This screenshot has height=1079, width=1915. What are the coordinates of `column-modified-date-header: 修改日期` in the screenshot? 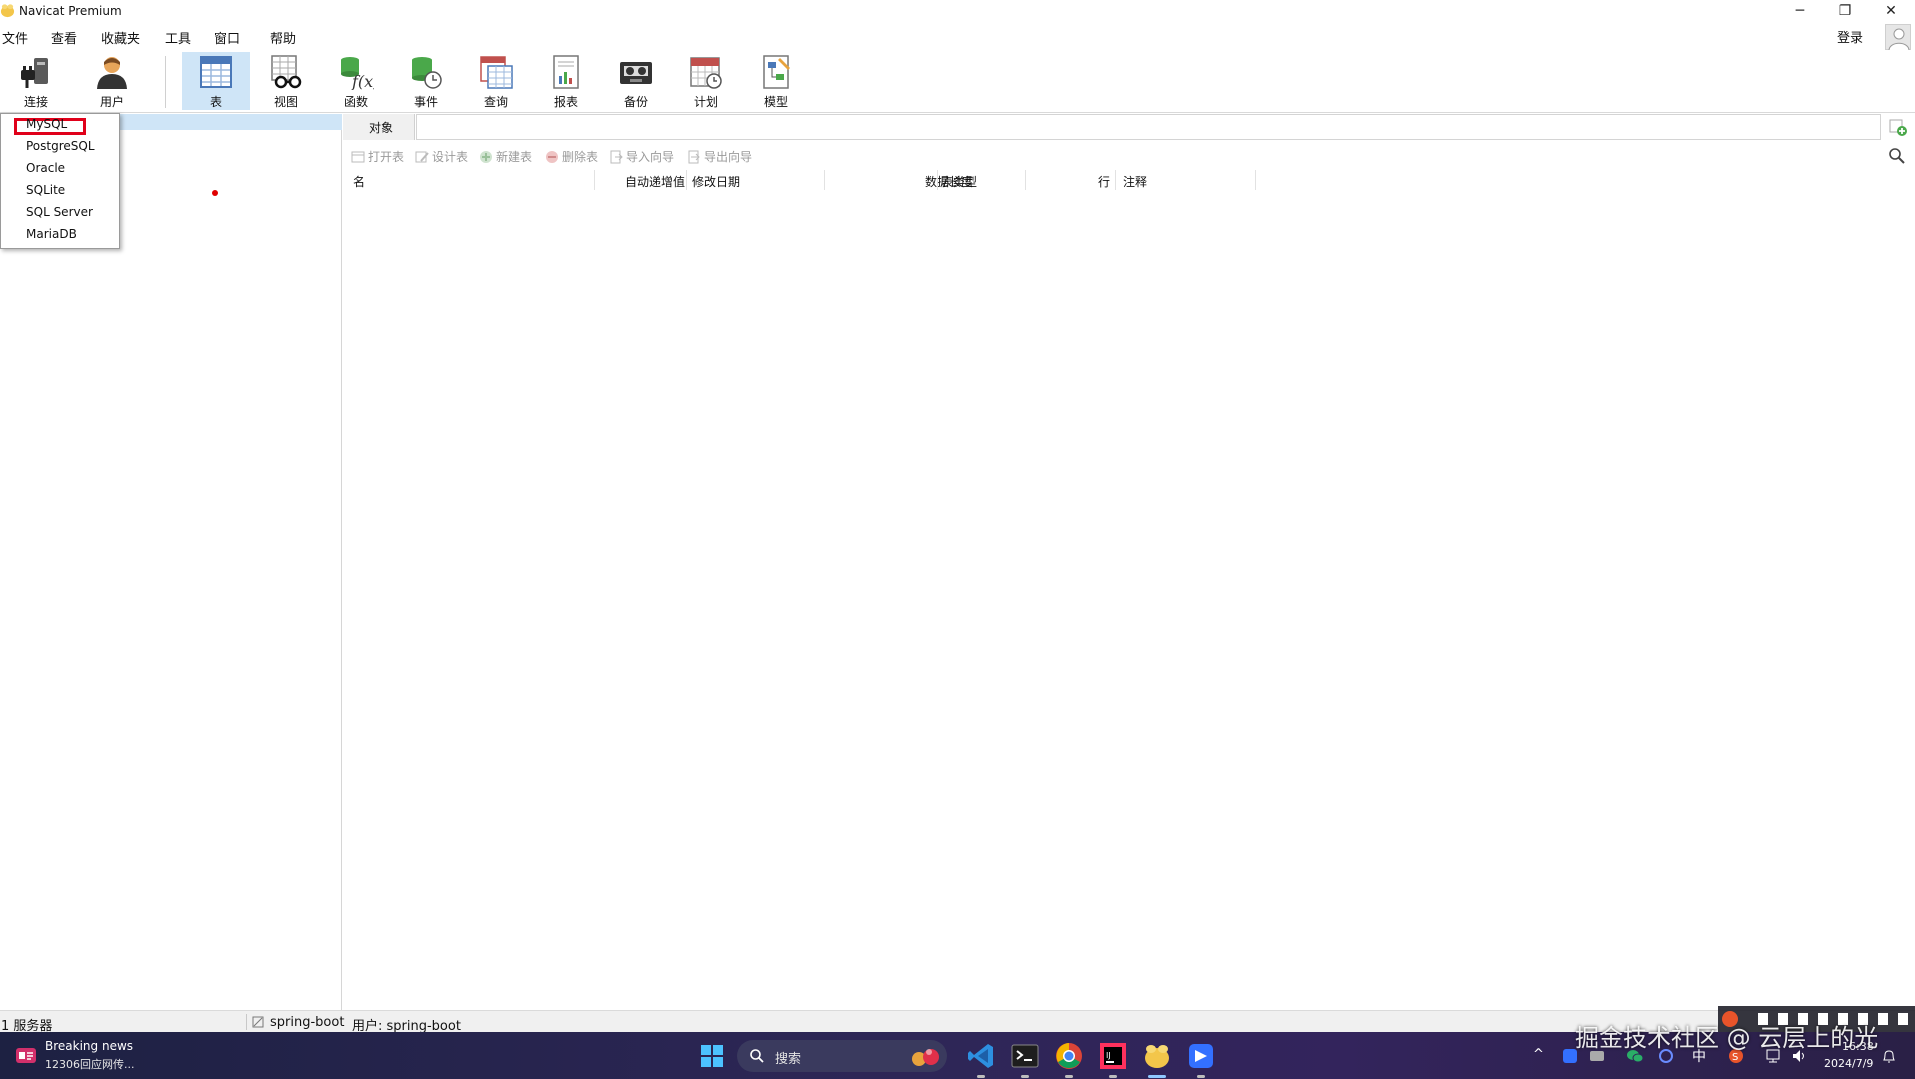 It's located at (716, 181).